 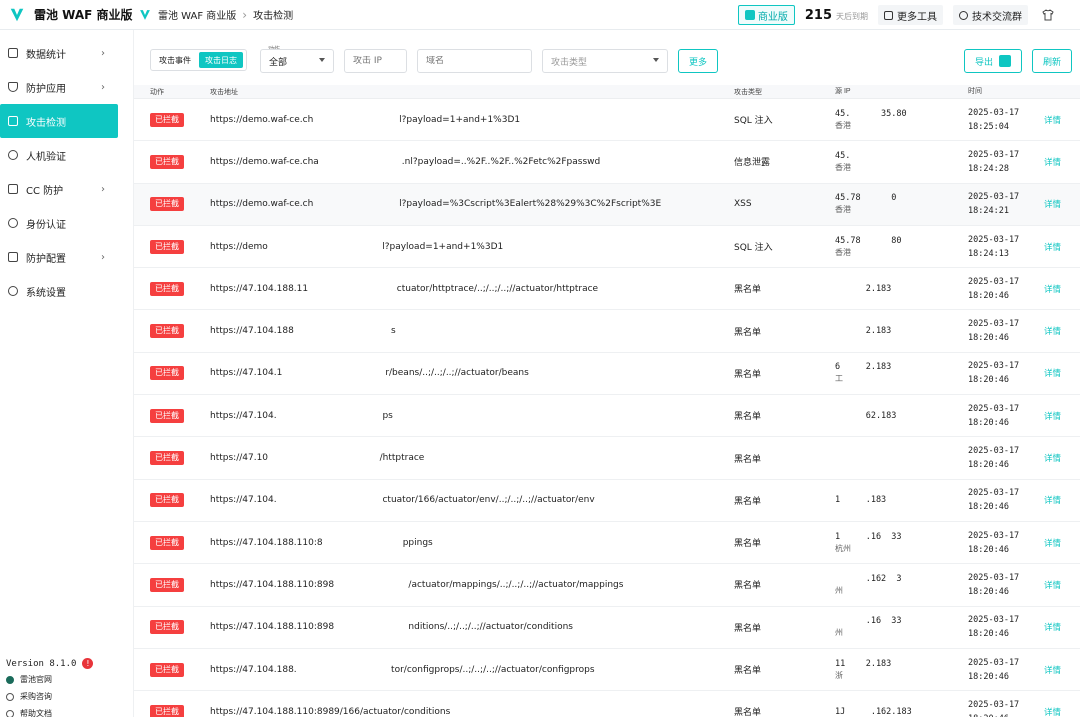 What do you see at coordinates (901, 500) in the screenshot?
I see `ip-cell: 1 .183` at bounding box center [901, 500].